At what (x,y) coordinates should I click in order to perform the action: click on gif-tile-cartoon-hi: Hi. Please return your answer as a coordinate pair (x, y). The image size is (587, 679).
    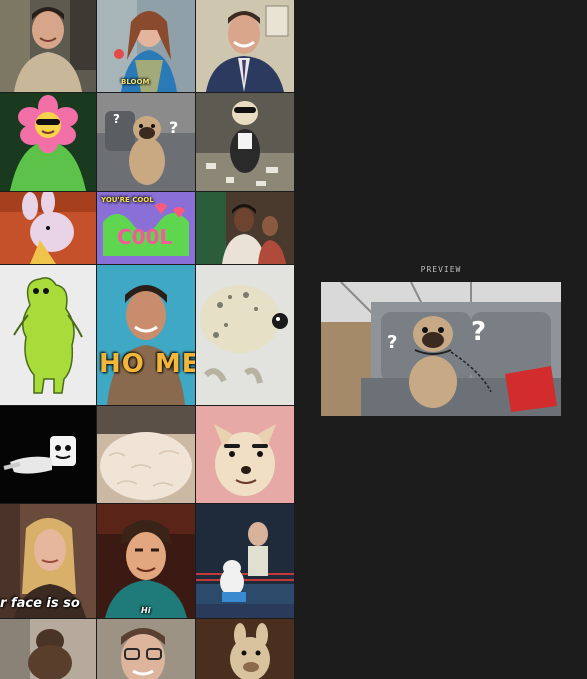
    Looking at the image, I should click on (146, 561).